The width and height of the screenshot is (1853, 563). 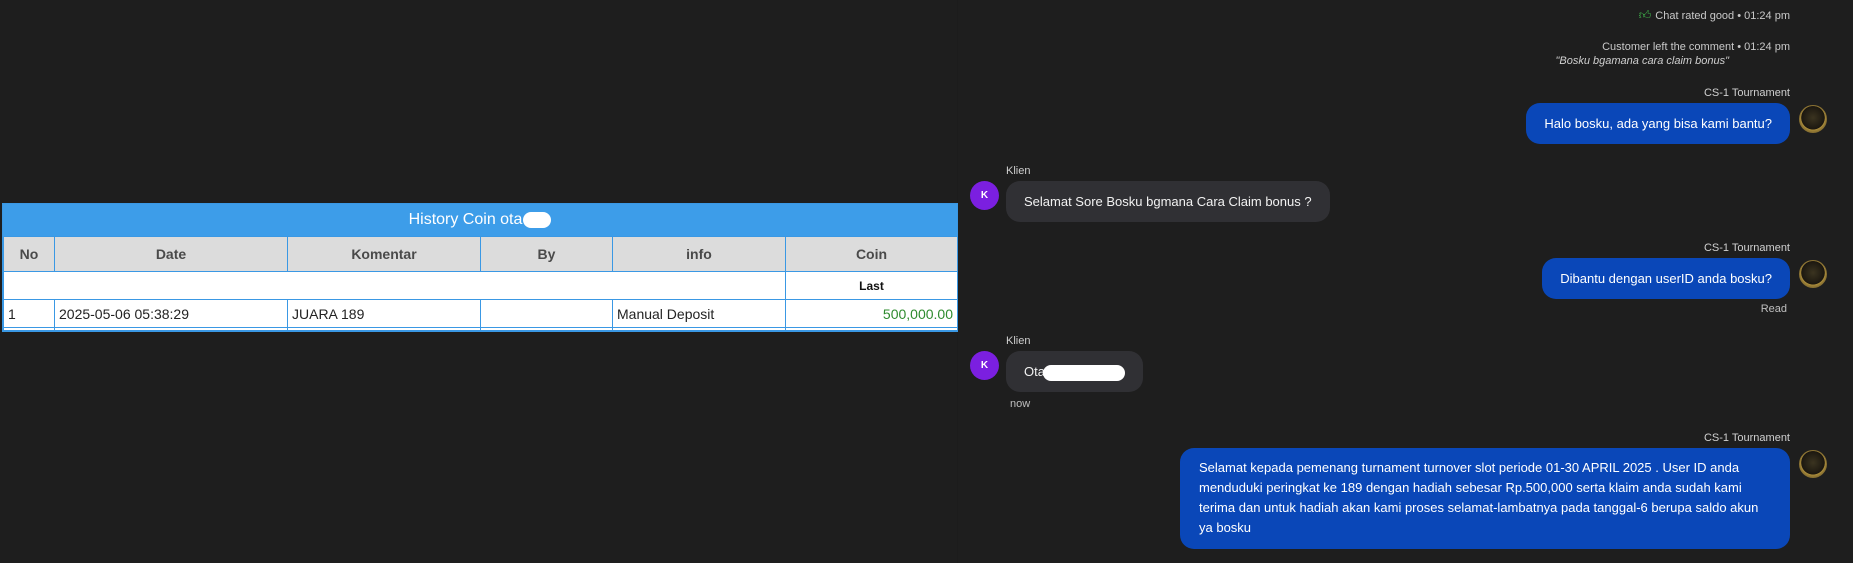 What do you see at coordinates (384, 313) in the screenshot?
I see `cell-komentar: JUARA 189` at bounding box center [384, 313].